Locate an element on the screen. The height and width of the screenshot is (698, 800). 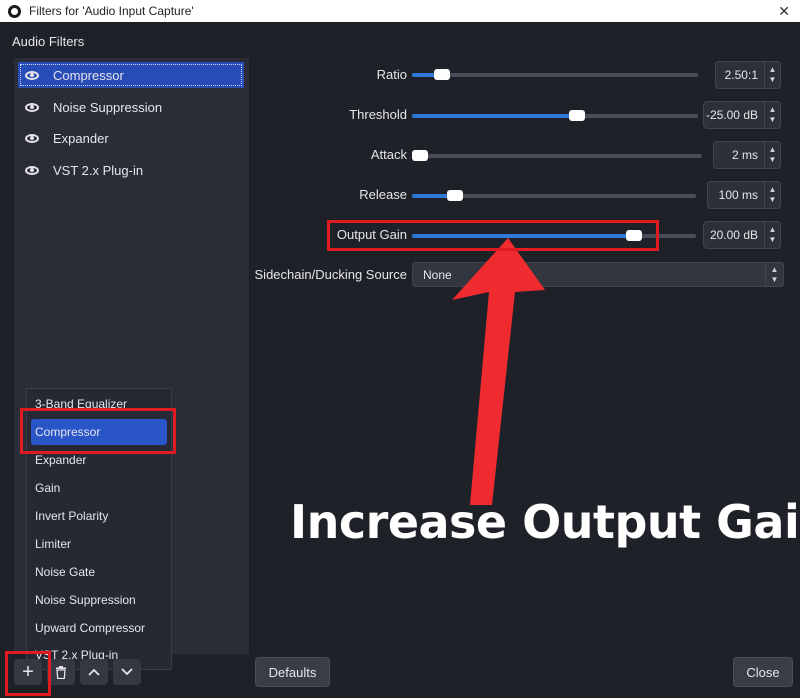
highlight-add-button is located at coordinates (28, 673).